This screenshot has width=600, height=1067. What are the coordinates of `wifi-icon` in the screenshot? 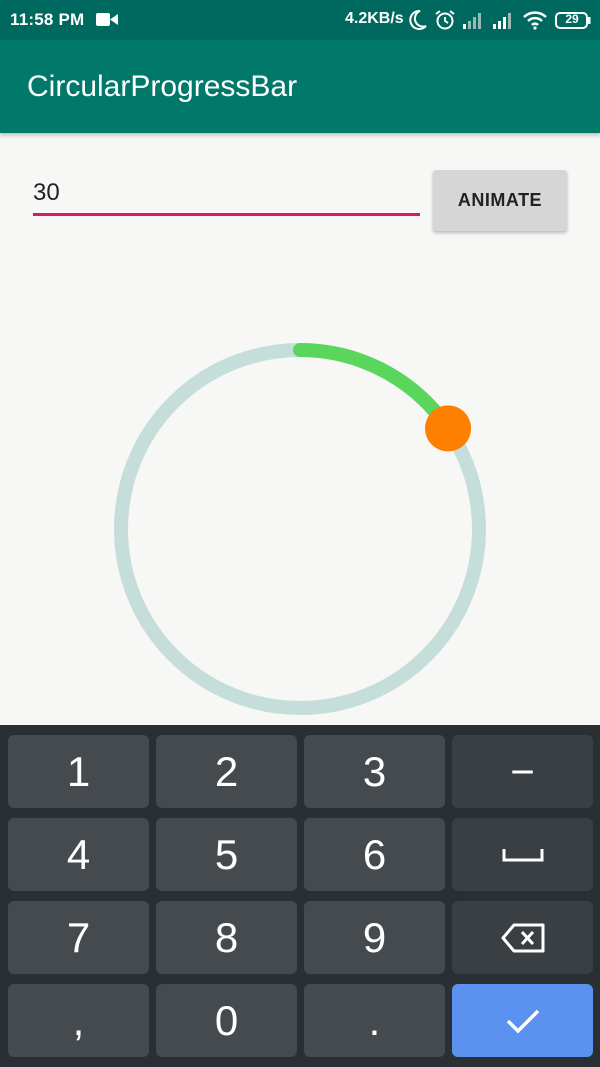 It's located at (535, 22).